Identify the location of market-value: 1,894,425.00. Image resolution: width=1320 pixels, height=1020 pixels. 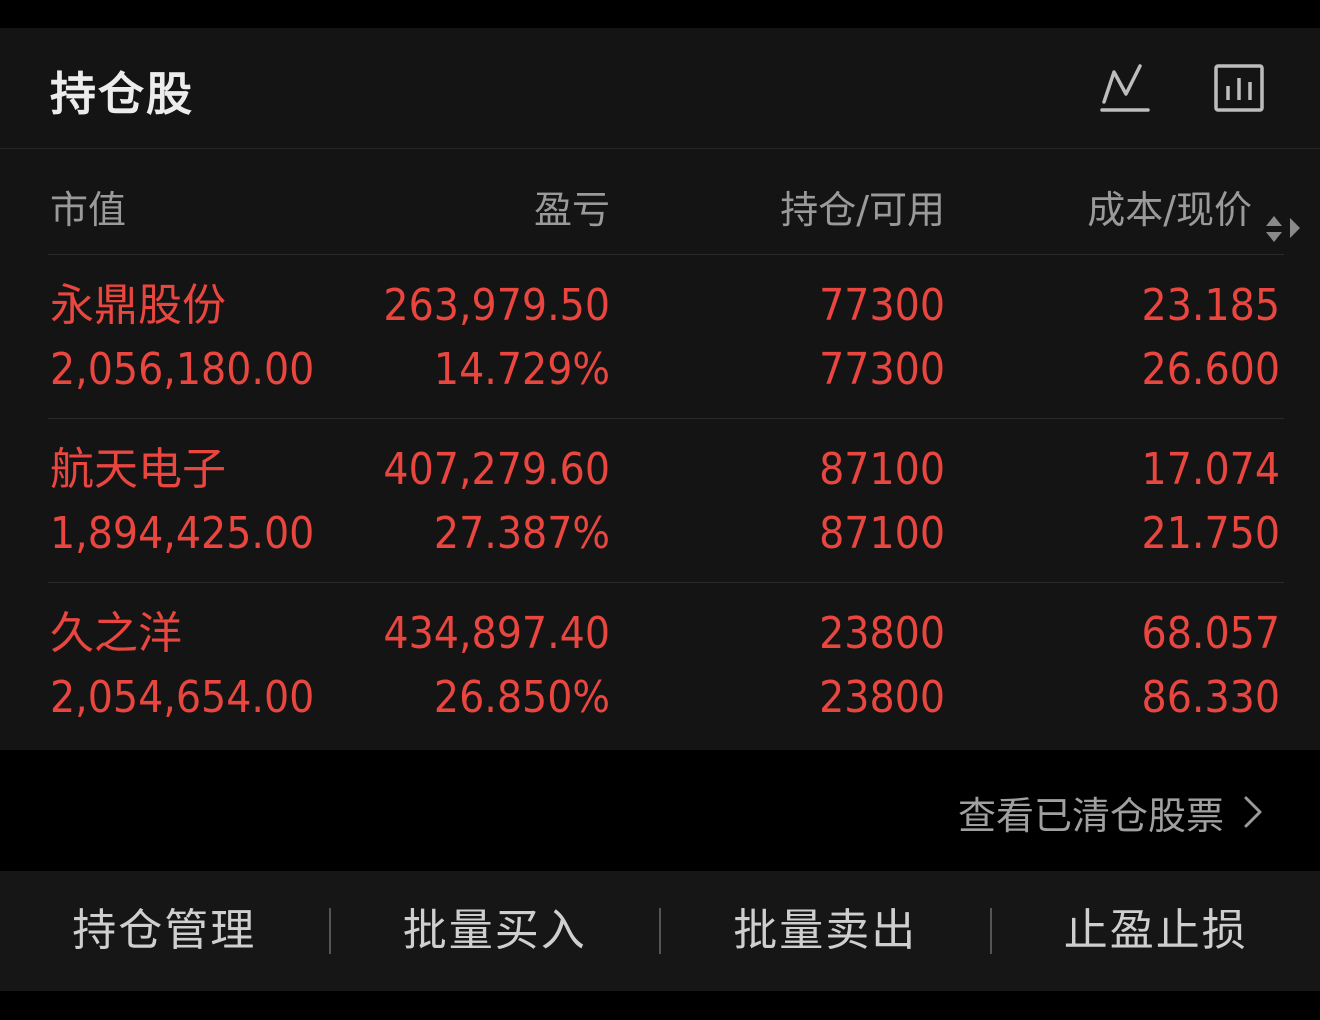
(182, 533).